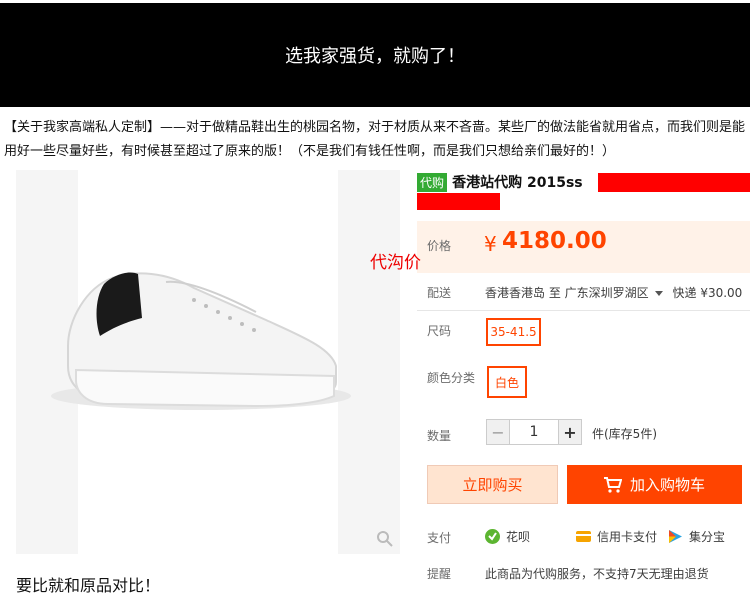 The image size is (750, 604). I want to click on payment-credit-card: 信用卡支付, so click(616, 536).